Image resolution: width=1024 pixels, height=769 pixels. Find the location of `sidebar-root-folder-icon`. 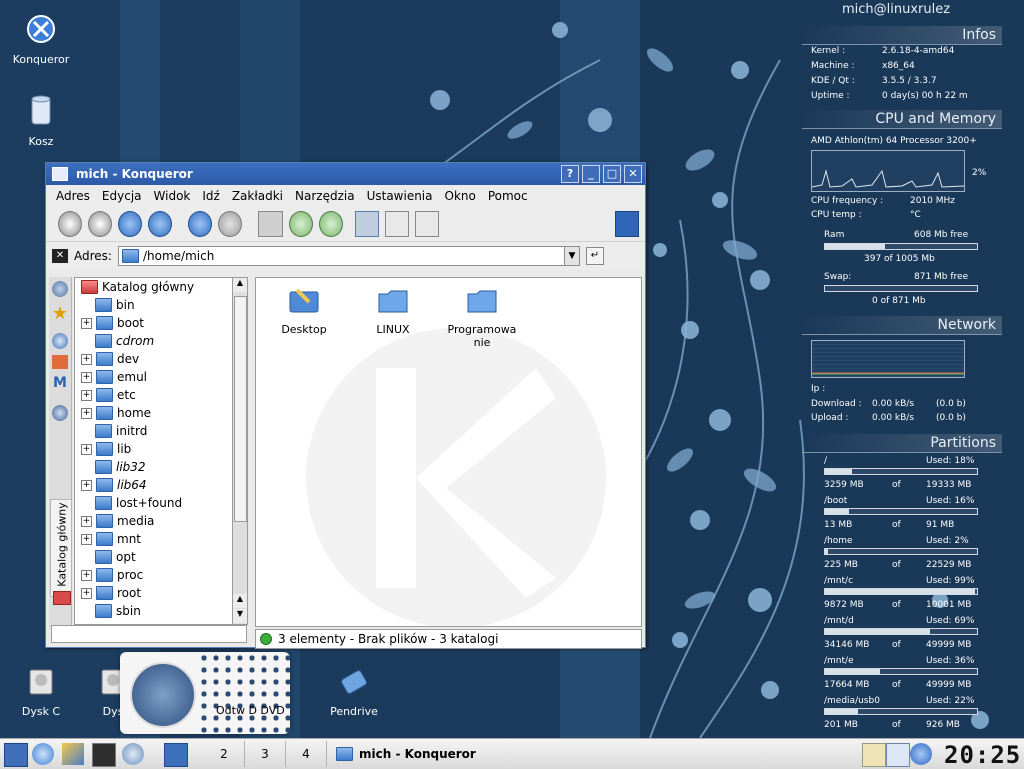

sidebar-root-folder-icon is located at coordinates (62, 598).